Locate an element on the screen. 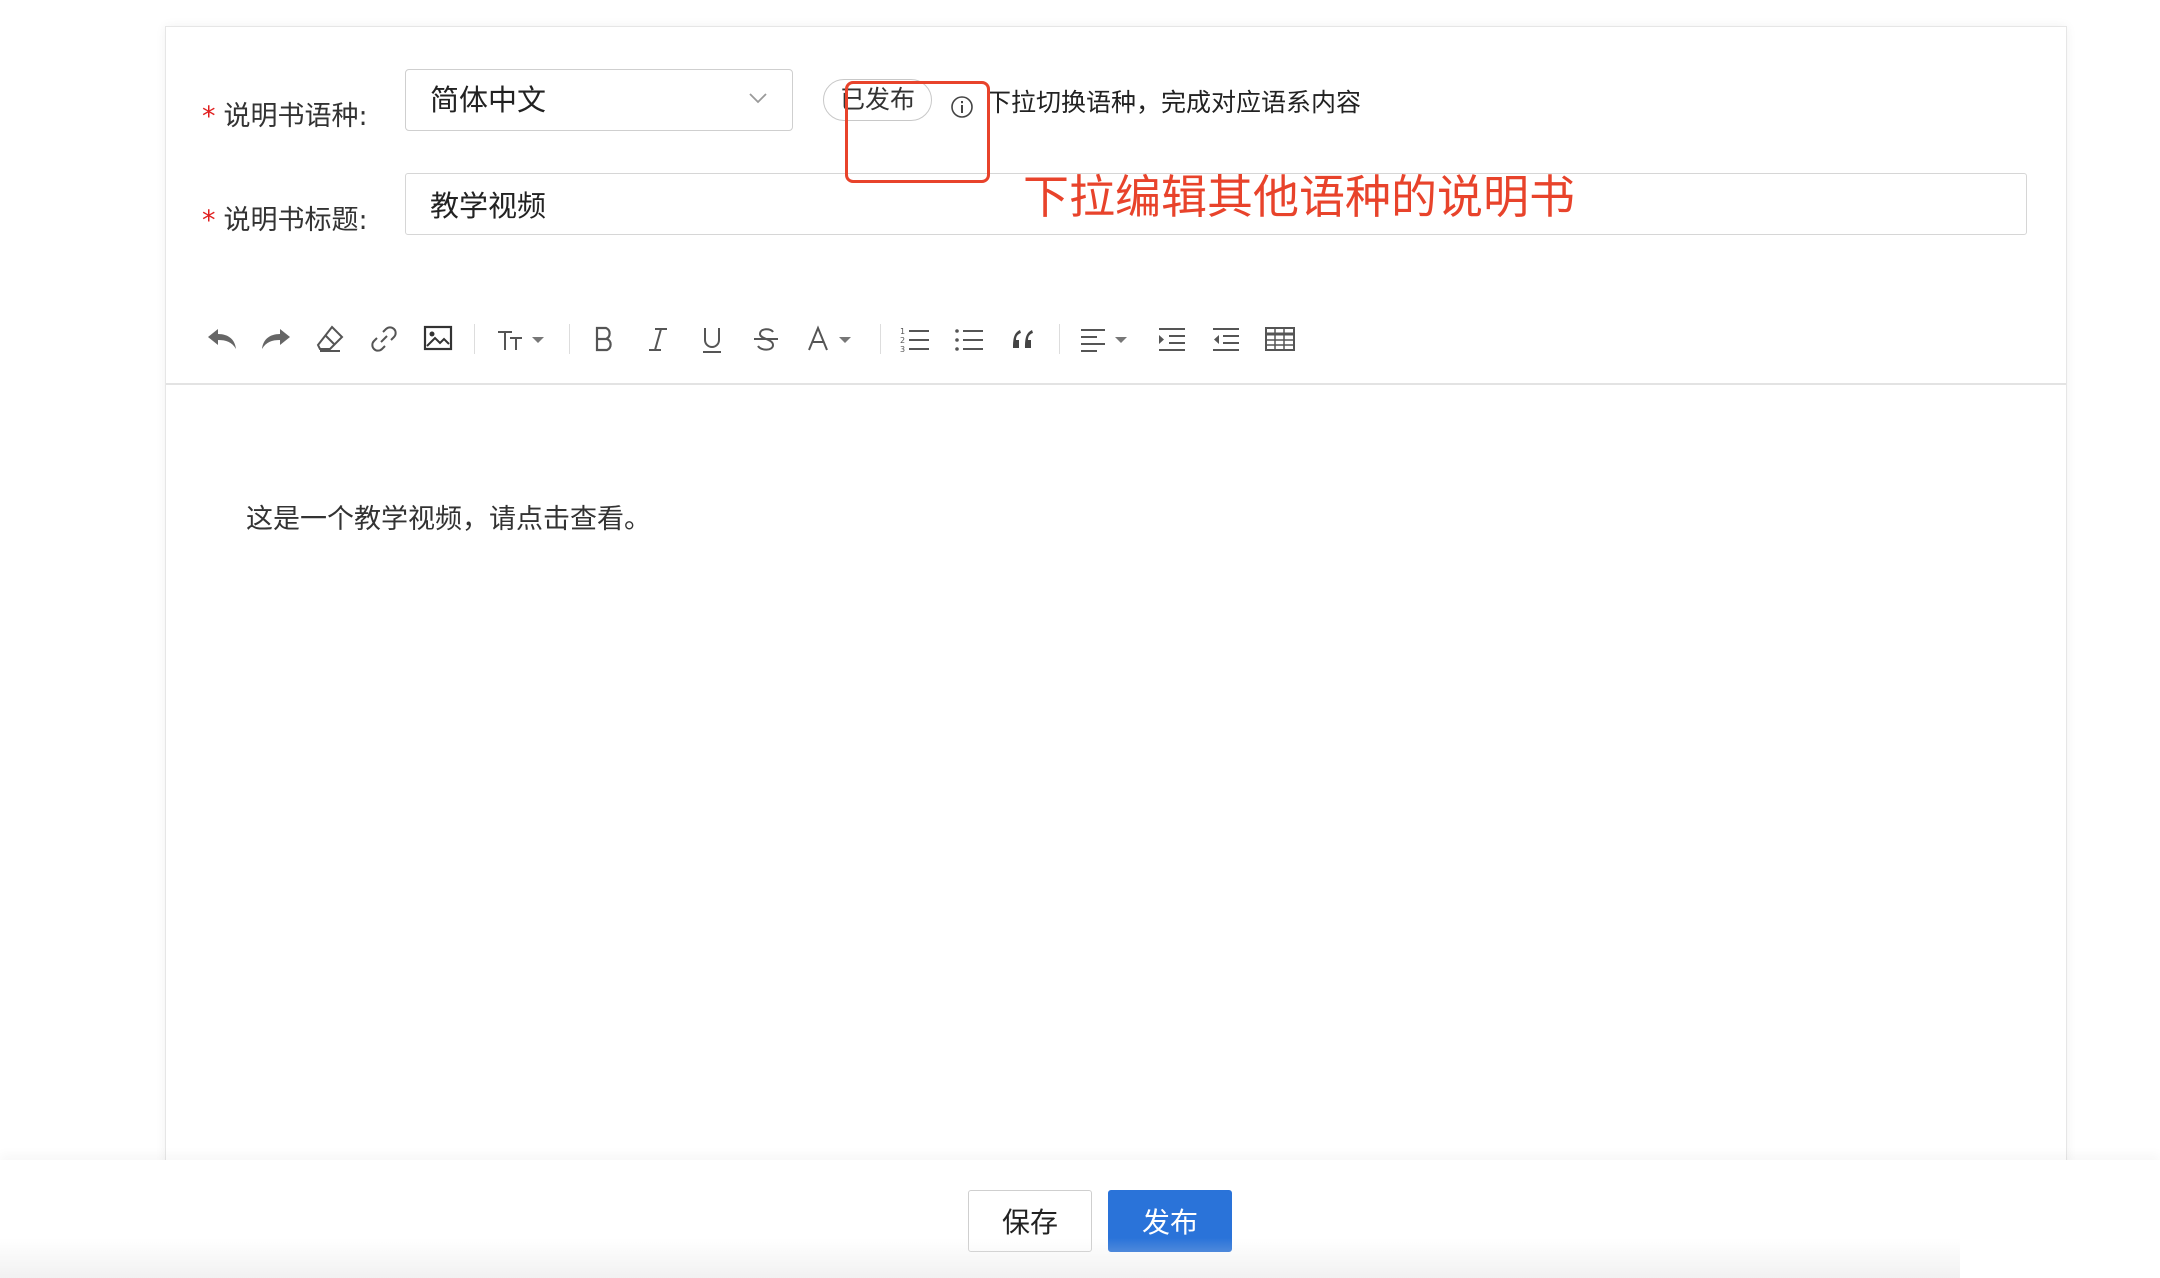  footer-bar: 保存 发布 is located at coordinates (1080, 1219).